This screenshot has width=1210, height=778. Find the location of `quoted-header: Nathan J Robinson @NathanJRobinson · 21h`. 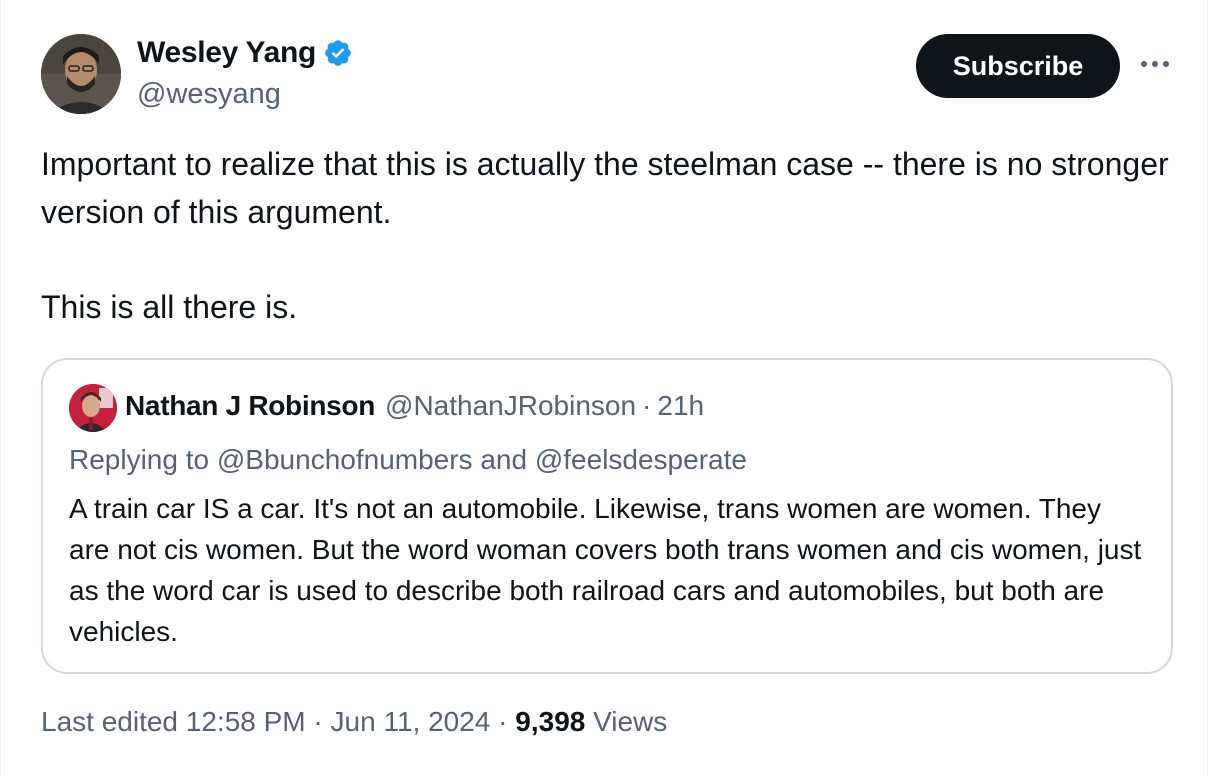

quoted-header: Nathan J Robinson @NathanJRobinson · 21h is located at coordinates (414, 406).